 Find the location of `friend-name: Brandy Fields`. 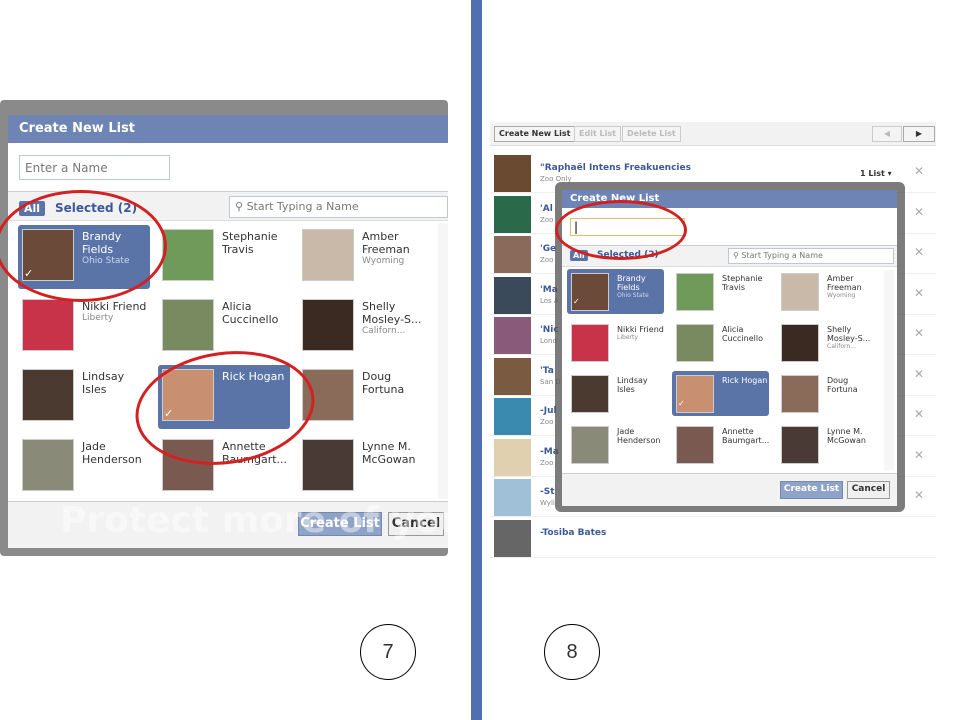

friend-name: Brandy Fields is located at coordinates (631, 283).